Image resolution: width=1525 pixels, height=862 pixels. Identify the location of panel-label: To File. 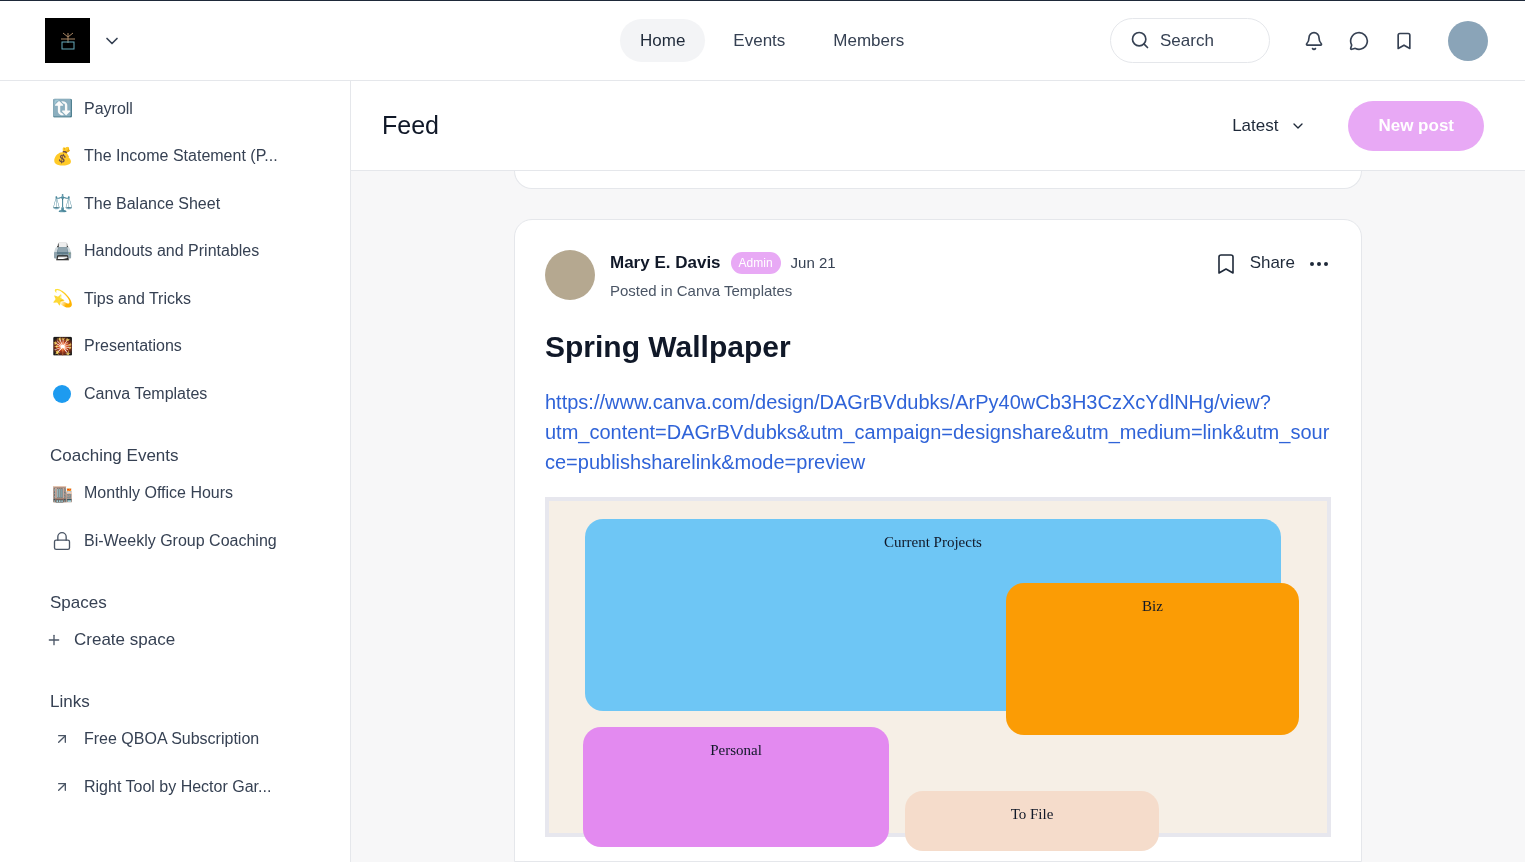
(1032, 814).